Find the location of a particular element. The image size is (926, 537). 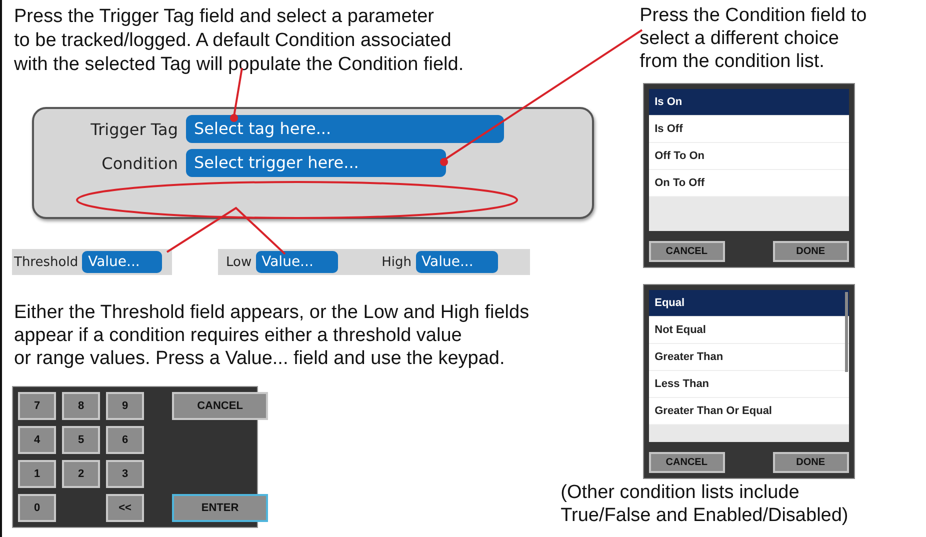

field-label: Low is located at coordinates (239, 262).